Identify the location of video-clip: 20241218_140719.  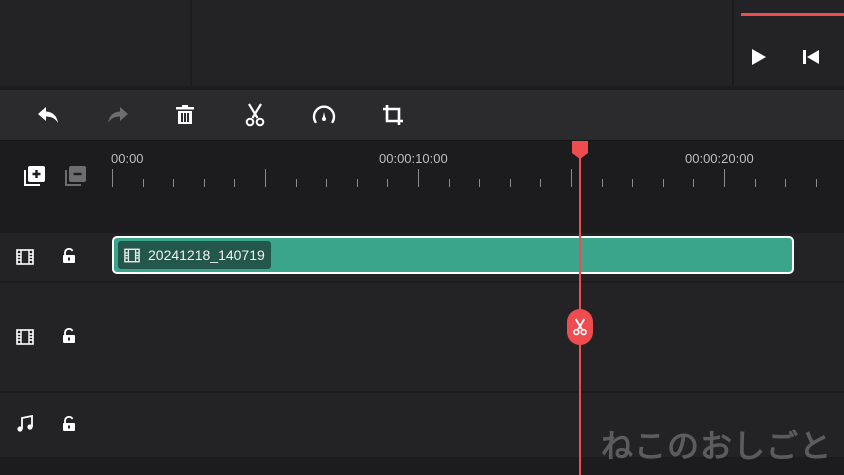
(453, 255).